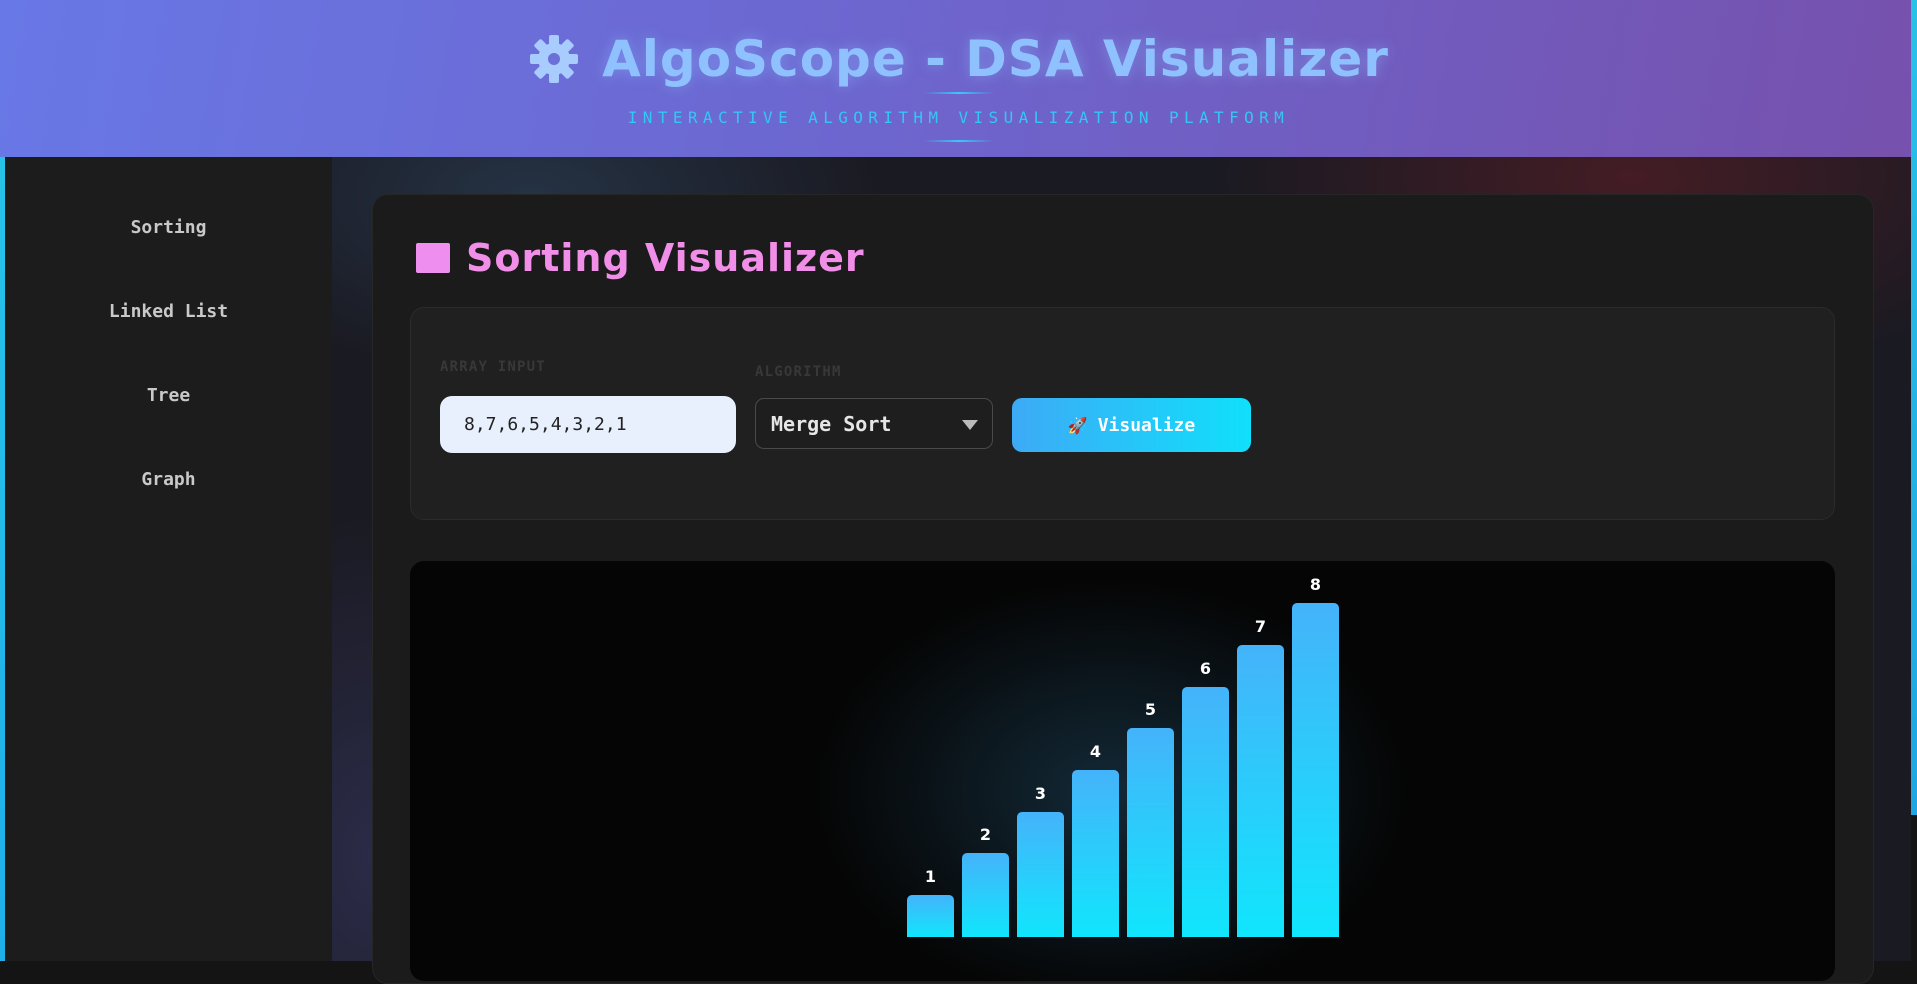 Image resolution: width=1917 pixels, height=984 pixels. I want to click on algorithm-label: ALGORITHM, so click(798, 372).